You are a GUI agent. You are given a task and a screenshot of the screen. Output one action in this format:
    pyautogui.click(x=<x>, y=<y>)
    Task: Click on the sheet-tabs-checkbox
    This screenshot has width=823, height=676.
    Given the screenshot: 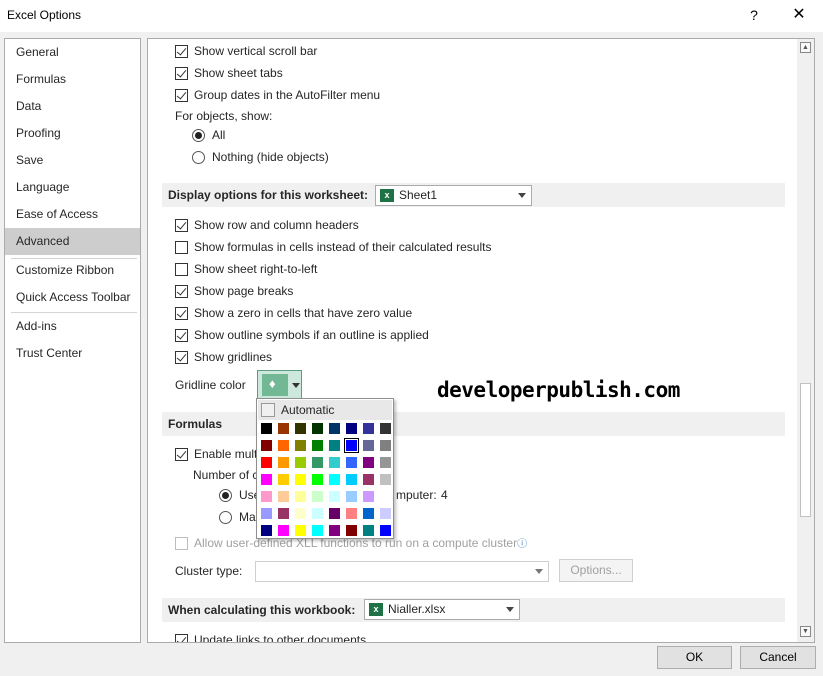 What is the action you would take?
    pyautogui.click(x=181, y=73)
    